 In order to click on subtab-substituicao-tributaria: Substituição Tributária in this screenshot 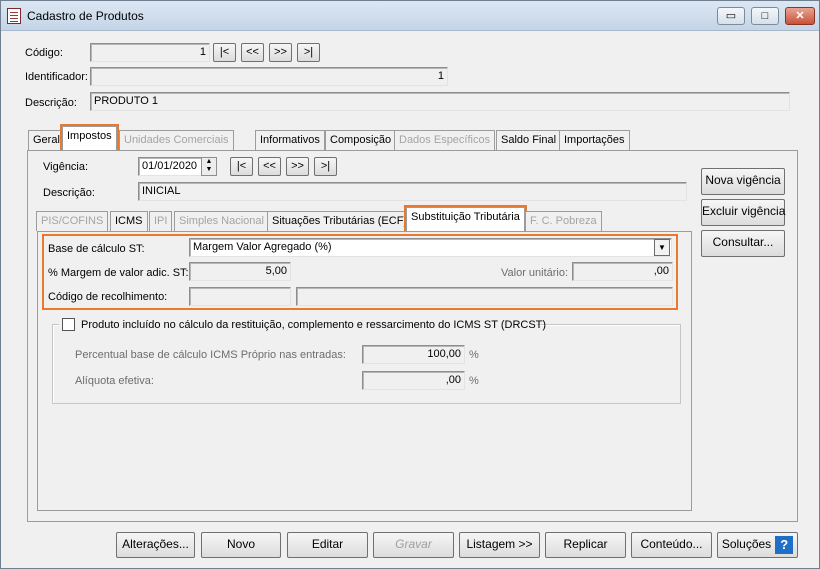, I will do `click(465, 219)`.